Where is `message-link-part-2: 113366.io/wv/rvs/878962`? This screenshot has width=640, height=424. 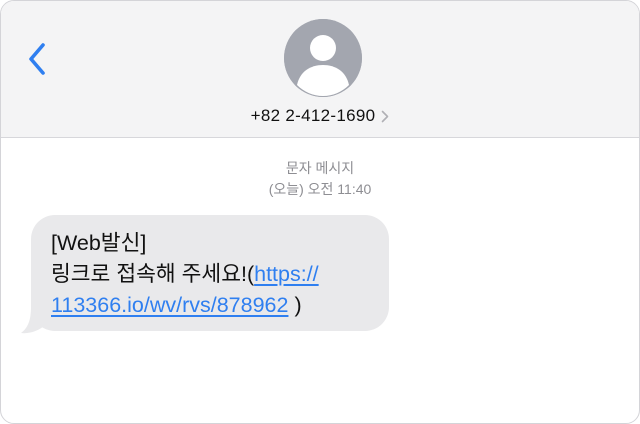 message-link-part-2: 113366.io/wv/rvs/878962 is located at coordinates (169, 305).